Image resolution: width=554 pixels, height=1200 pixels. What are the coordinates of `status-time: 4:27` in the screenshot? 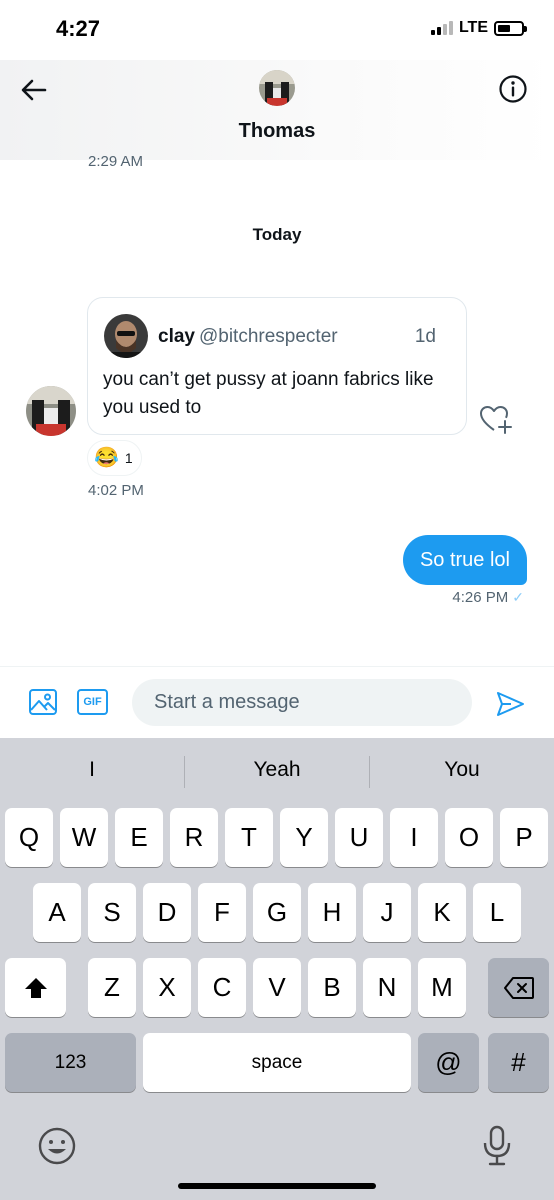 It's located at (78, 28).